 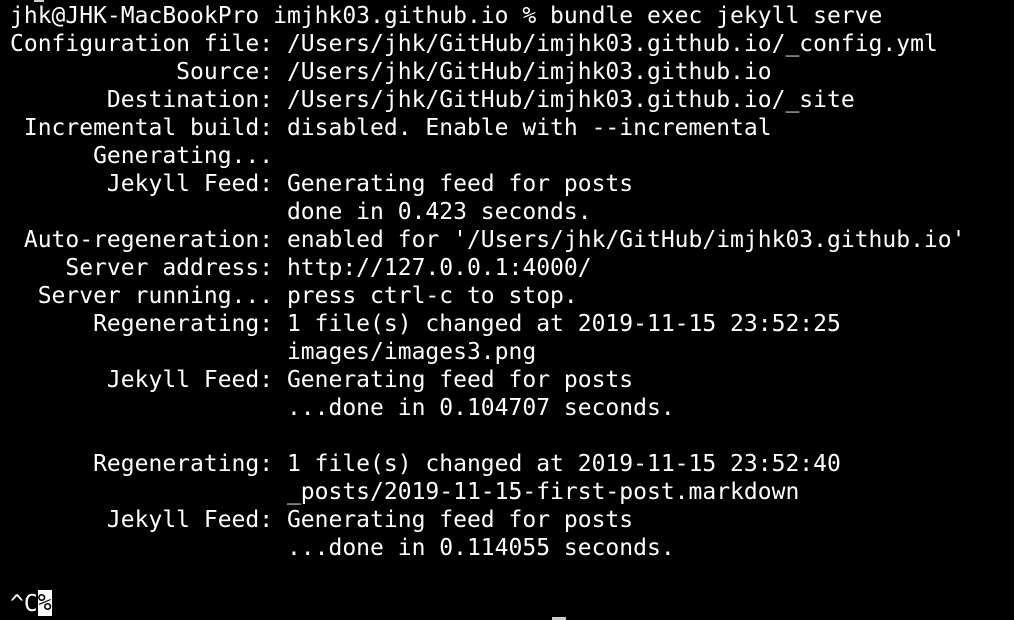 I want to click on terminal-line: _posts/2019-11-15-first-post.markdown, so click(x=405, y=492).